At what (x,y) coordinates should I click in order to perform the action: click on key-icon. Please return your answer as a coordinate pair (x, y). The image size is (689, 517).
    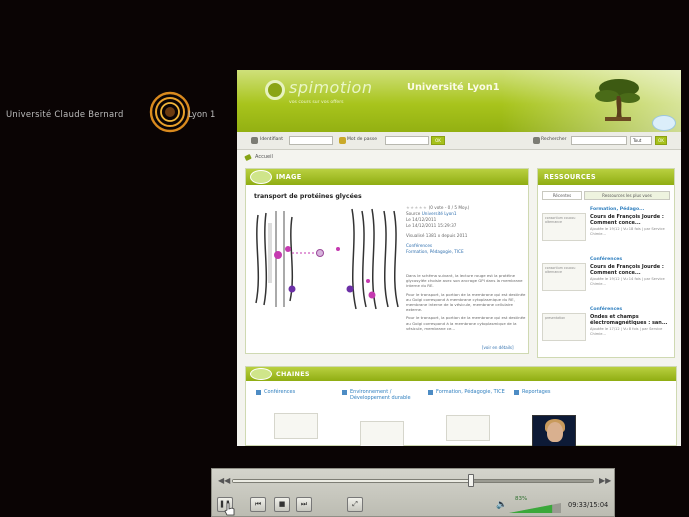
    Looking at the image, I should click on (342, 140).